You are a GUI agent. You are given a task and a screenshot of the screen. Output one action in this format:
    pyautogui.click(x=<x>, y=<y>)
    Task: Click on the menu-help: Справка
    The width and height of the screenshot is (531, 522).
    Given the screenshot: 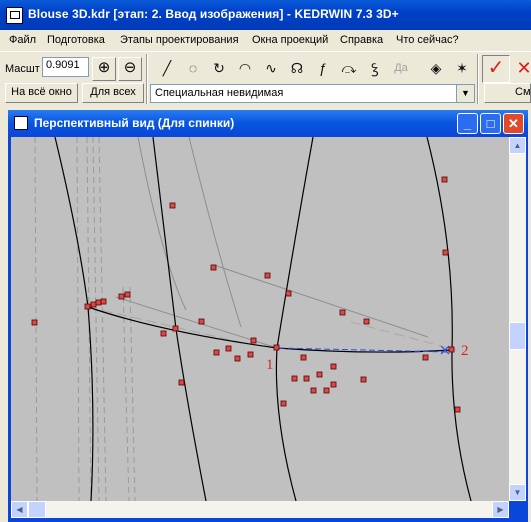 What is the action you would take?
    pyautogui.click(x=361, y=40)
    